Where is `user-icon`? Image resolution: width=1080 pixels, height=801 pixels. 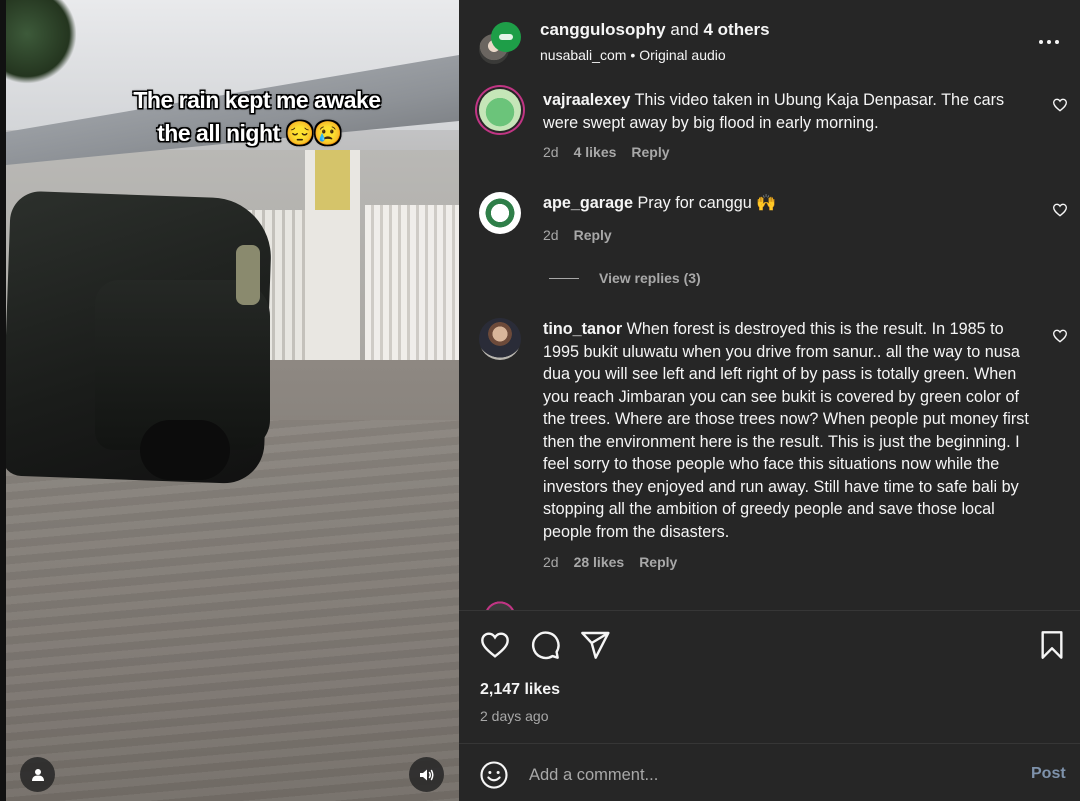 user-icon is located at coordinates (37, 774).